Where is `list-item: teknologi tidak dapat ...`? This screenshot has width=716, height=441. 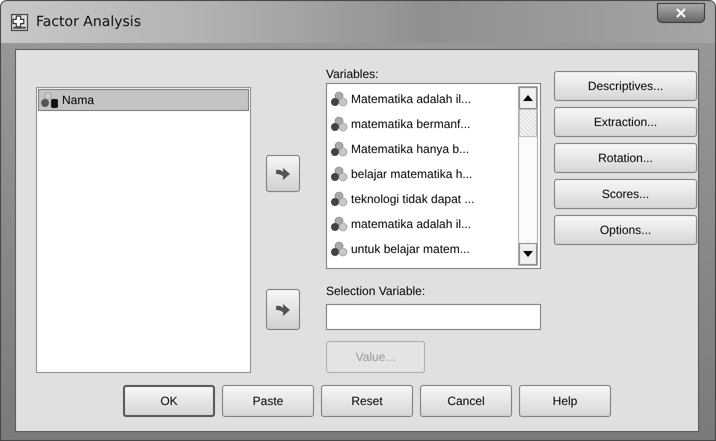
list-item: teknologi tidak dapat ... is located at coordinates (424, 198).